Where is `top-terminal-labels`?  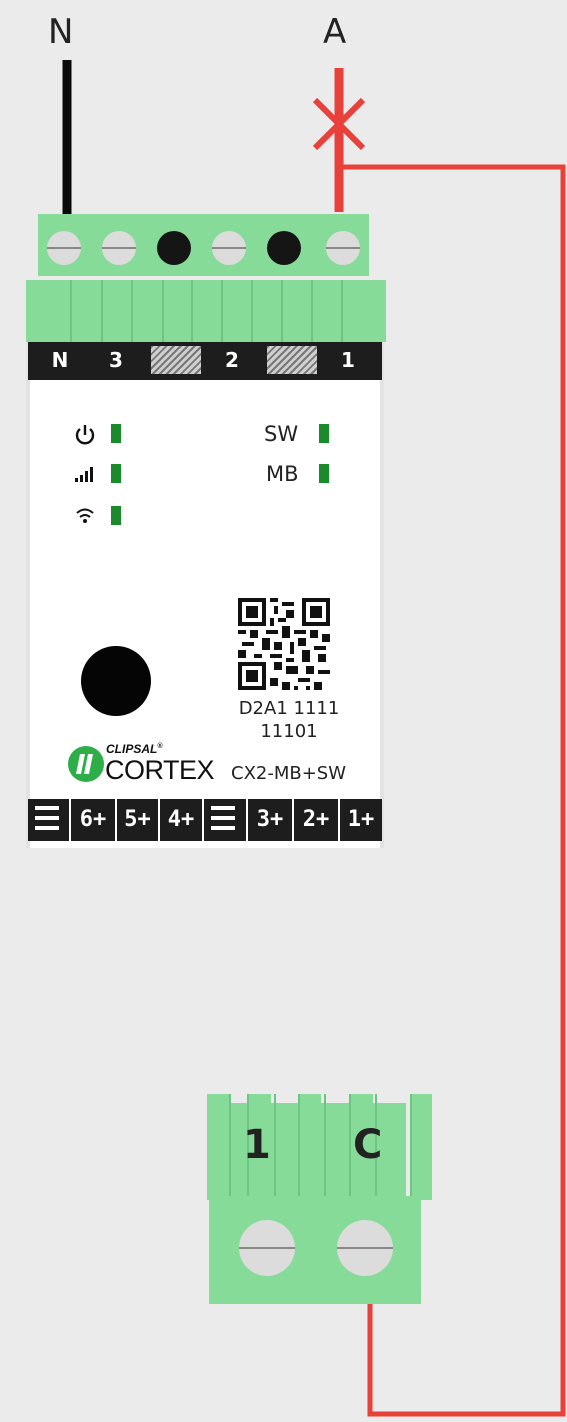 top-terminal-labels is located at coordinates (205, 361).